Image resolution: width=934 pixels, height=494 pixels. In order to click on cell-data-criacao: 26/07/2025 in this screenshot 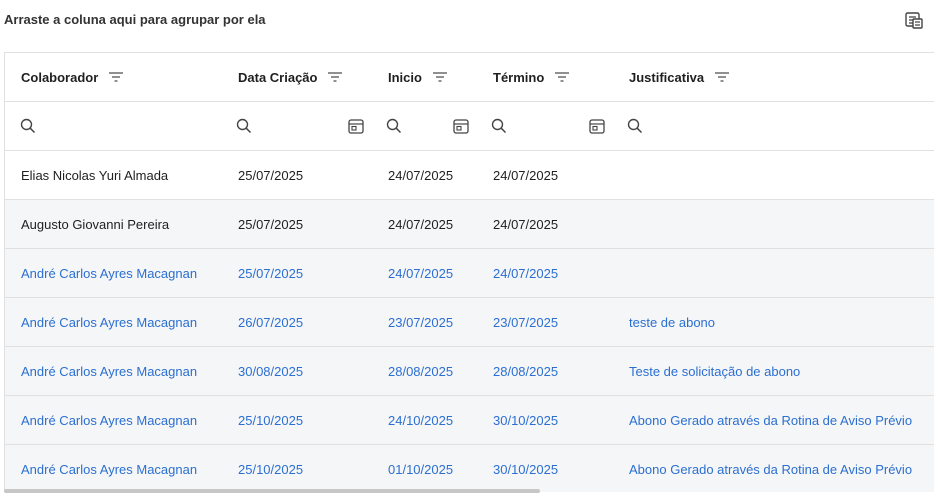, I will do `click(271, 322)`.